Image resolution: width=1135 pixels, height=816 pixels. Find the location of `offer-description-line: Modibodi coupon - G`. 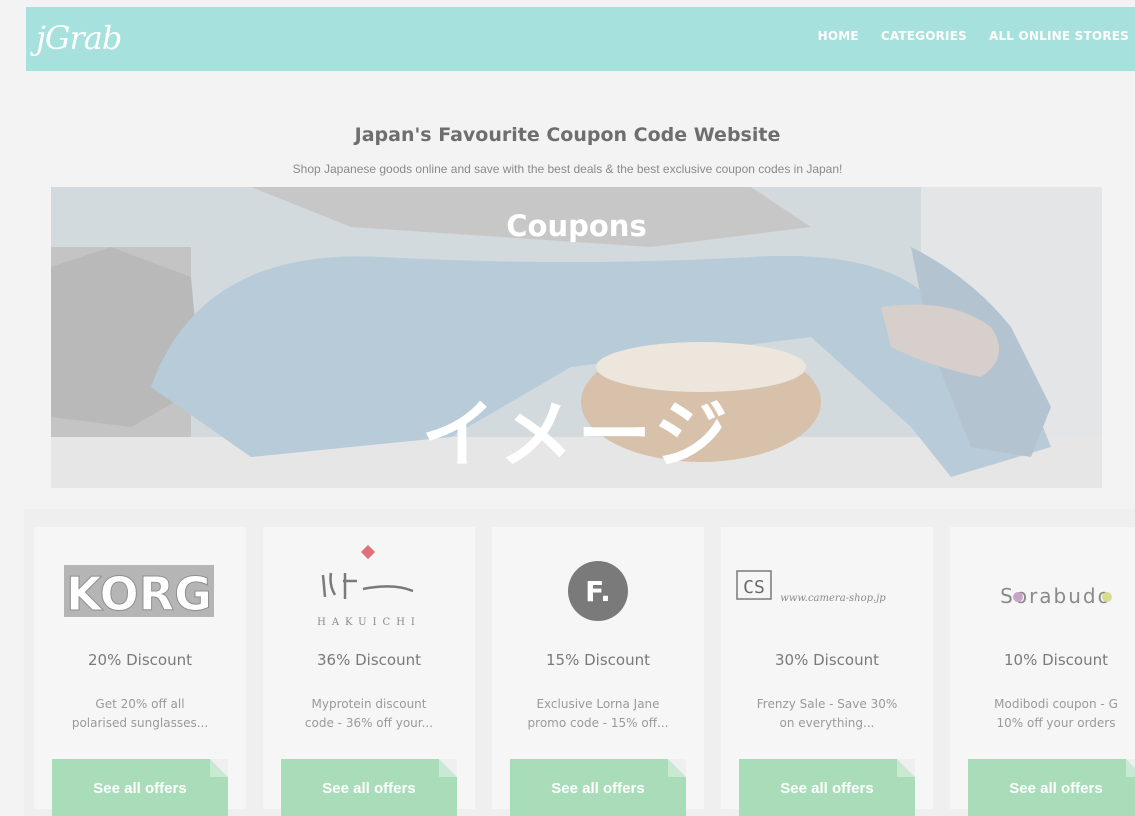

offer-description-line: Modibodi coupon - G is located at coordinates (1056, 704).